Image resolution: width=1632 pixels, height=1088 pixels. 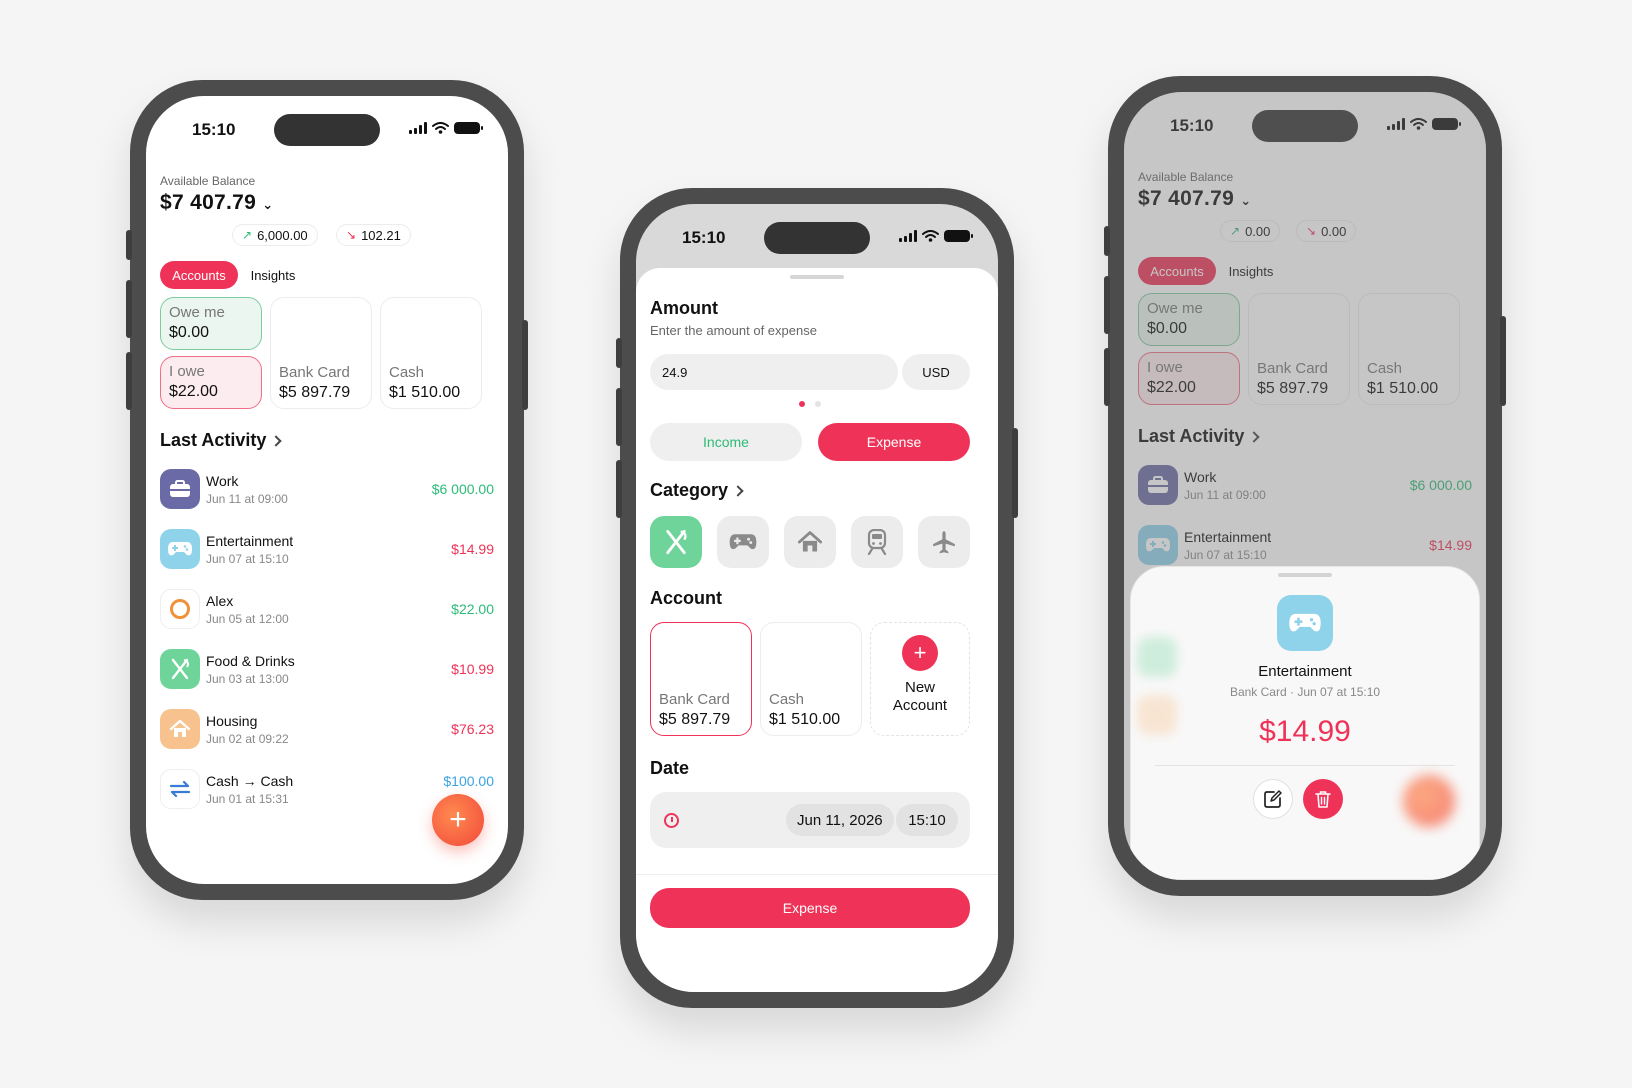 I want to click on activity-row-food: Food & Drinks Jun 03 at 13:00 $10.99, so click(x=327, y=669).